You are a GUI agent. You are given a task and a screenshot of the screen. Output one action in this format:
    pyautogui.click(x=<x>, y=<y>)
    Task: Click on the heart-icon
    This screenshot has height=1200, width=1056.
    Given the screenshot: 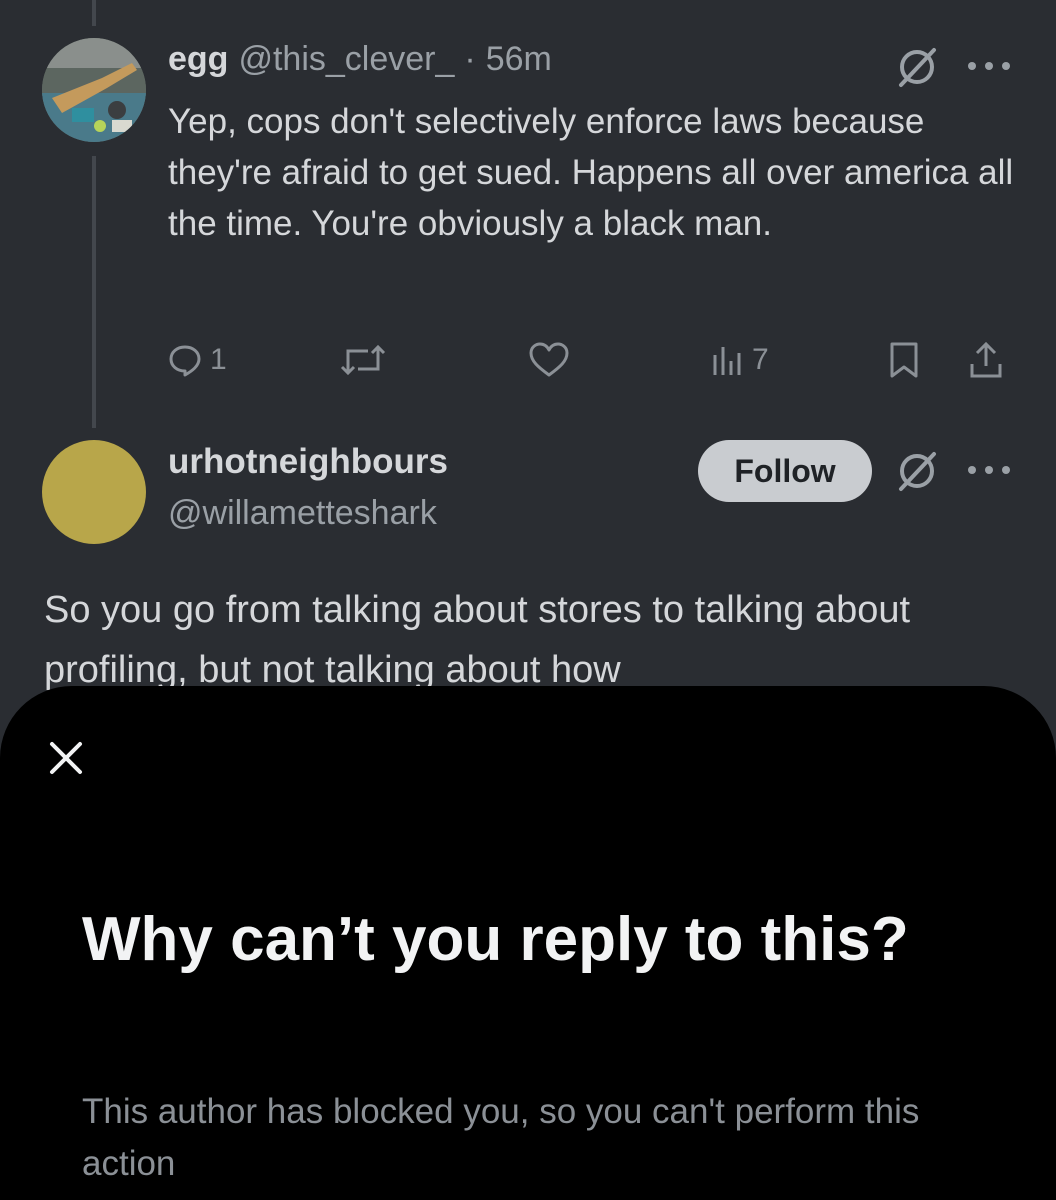 What is the action you would take?
    pyautogui.click(x=549, y=359)
    